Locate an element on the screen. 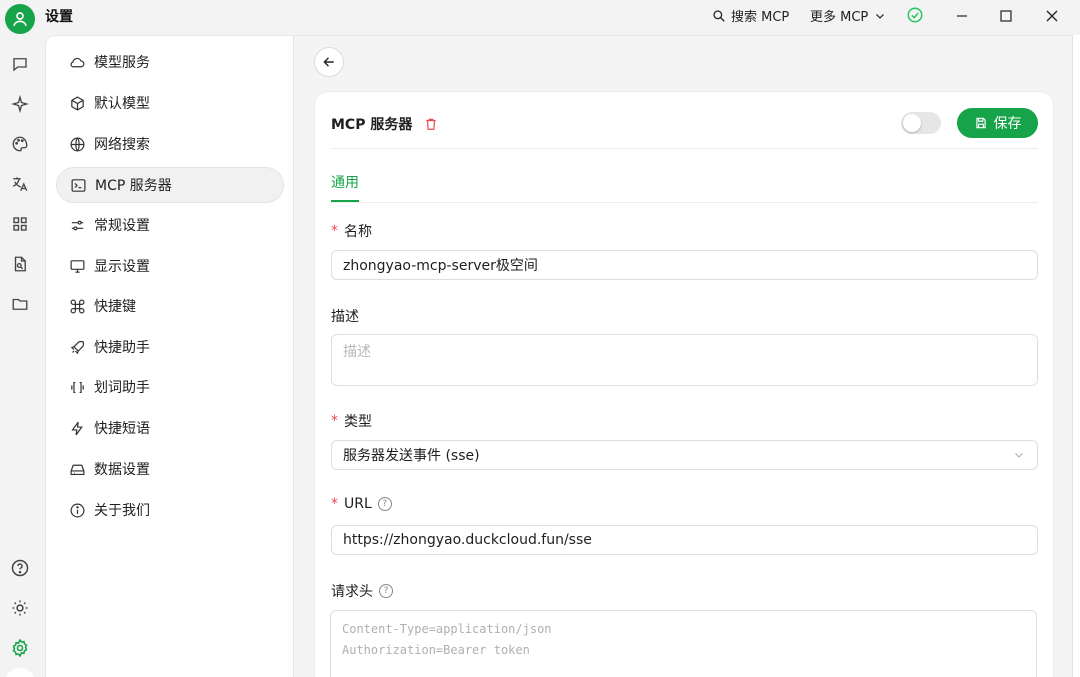 Image resolution: width=1080 pixels, height=677 pixels. nav-item-label: 显示设置 is located at coordinates (122, 267).